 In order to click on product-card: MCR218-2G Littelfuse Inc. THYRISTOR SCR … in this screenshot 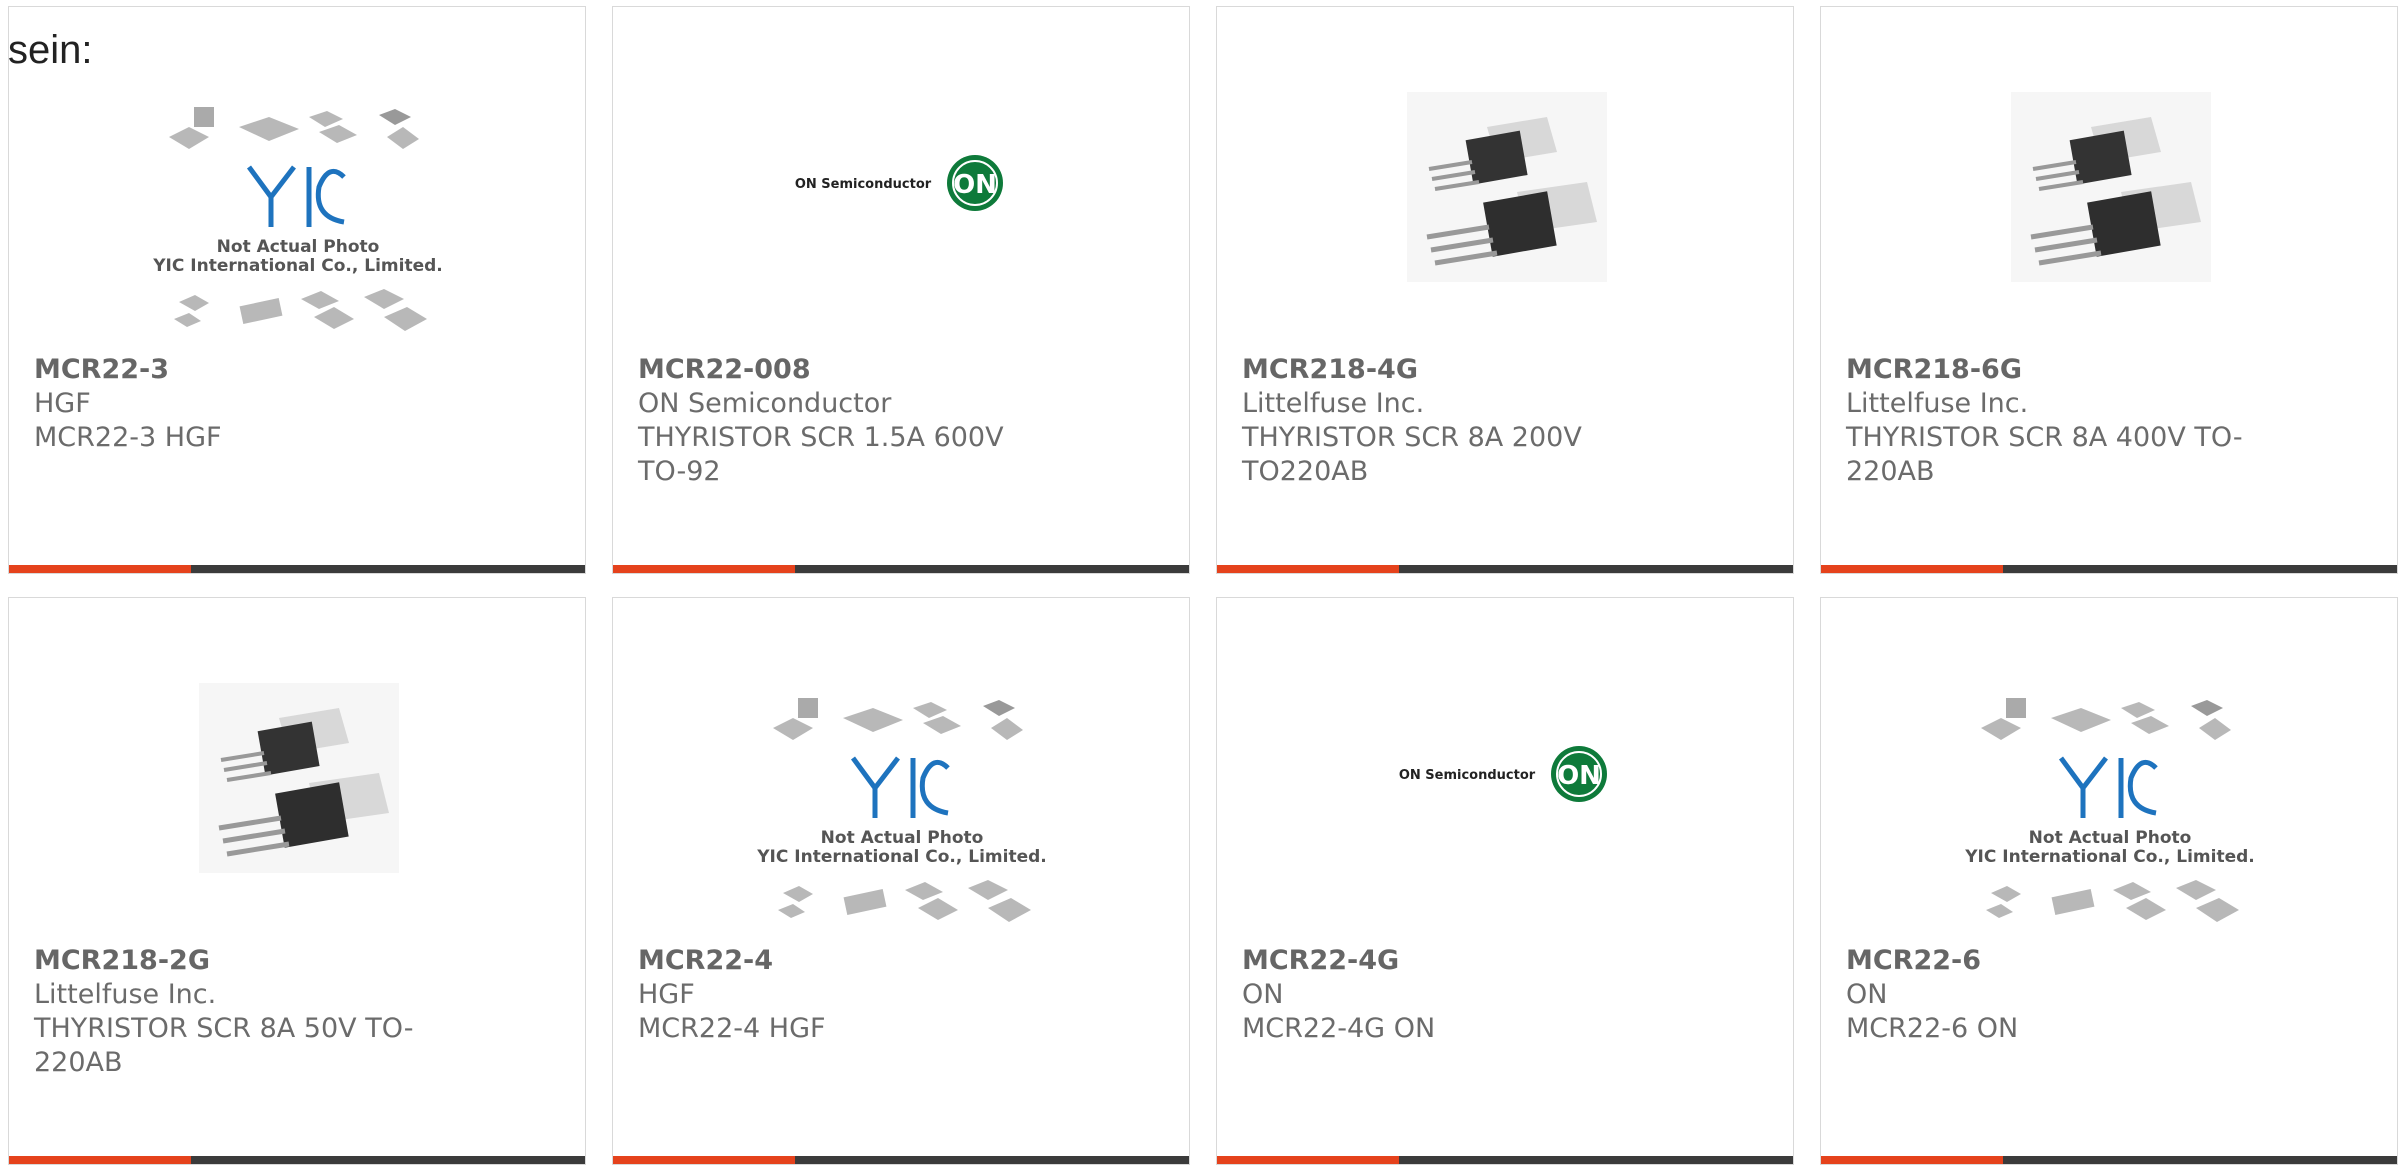, I will do `click(297, 881)`.